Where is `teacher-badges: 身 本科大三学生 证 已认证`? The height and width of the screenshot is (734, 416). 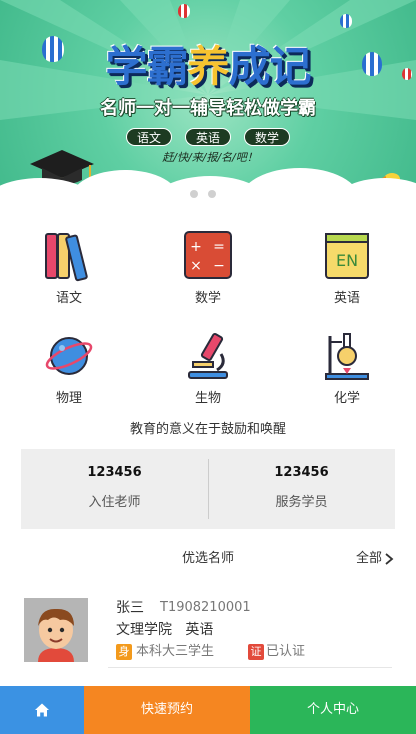
teacher-badges: 身 本科大三学生 证 已认证 is located at coordinates (261, 652).